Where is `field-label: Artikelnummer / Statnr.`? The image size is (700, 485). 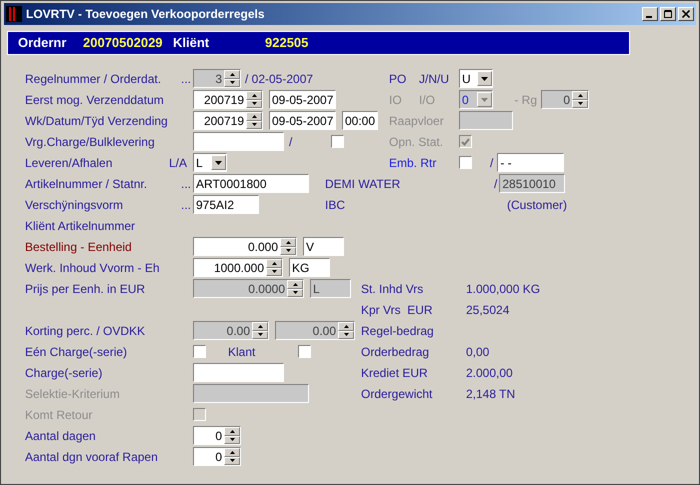 field-label: Artikelnummer / Statnr. is located at coordinates (86, 184).